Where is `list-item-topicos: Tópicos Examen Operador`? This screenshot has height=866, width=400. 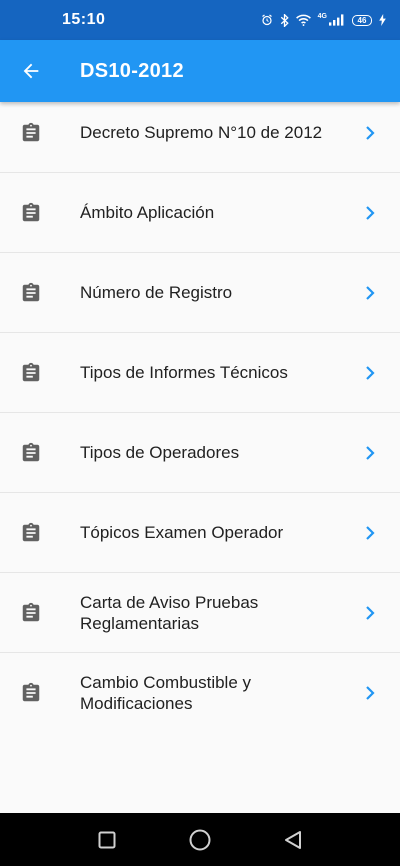
list-item-topicos: Tópicos Examen Operador is located at coordinates (200, 533).